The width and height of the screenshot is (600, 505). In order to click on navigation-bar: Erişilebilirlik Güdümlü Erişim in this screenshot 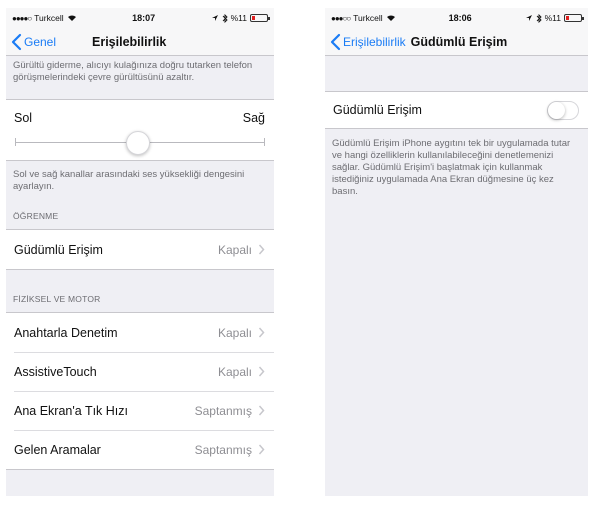, I will do `click(456, 42)`.